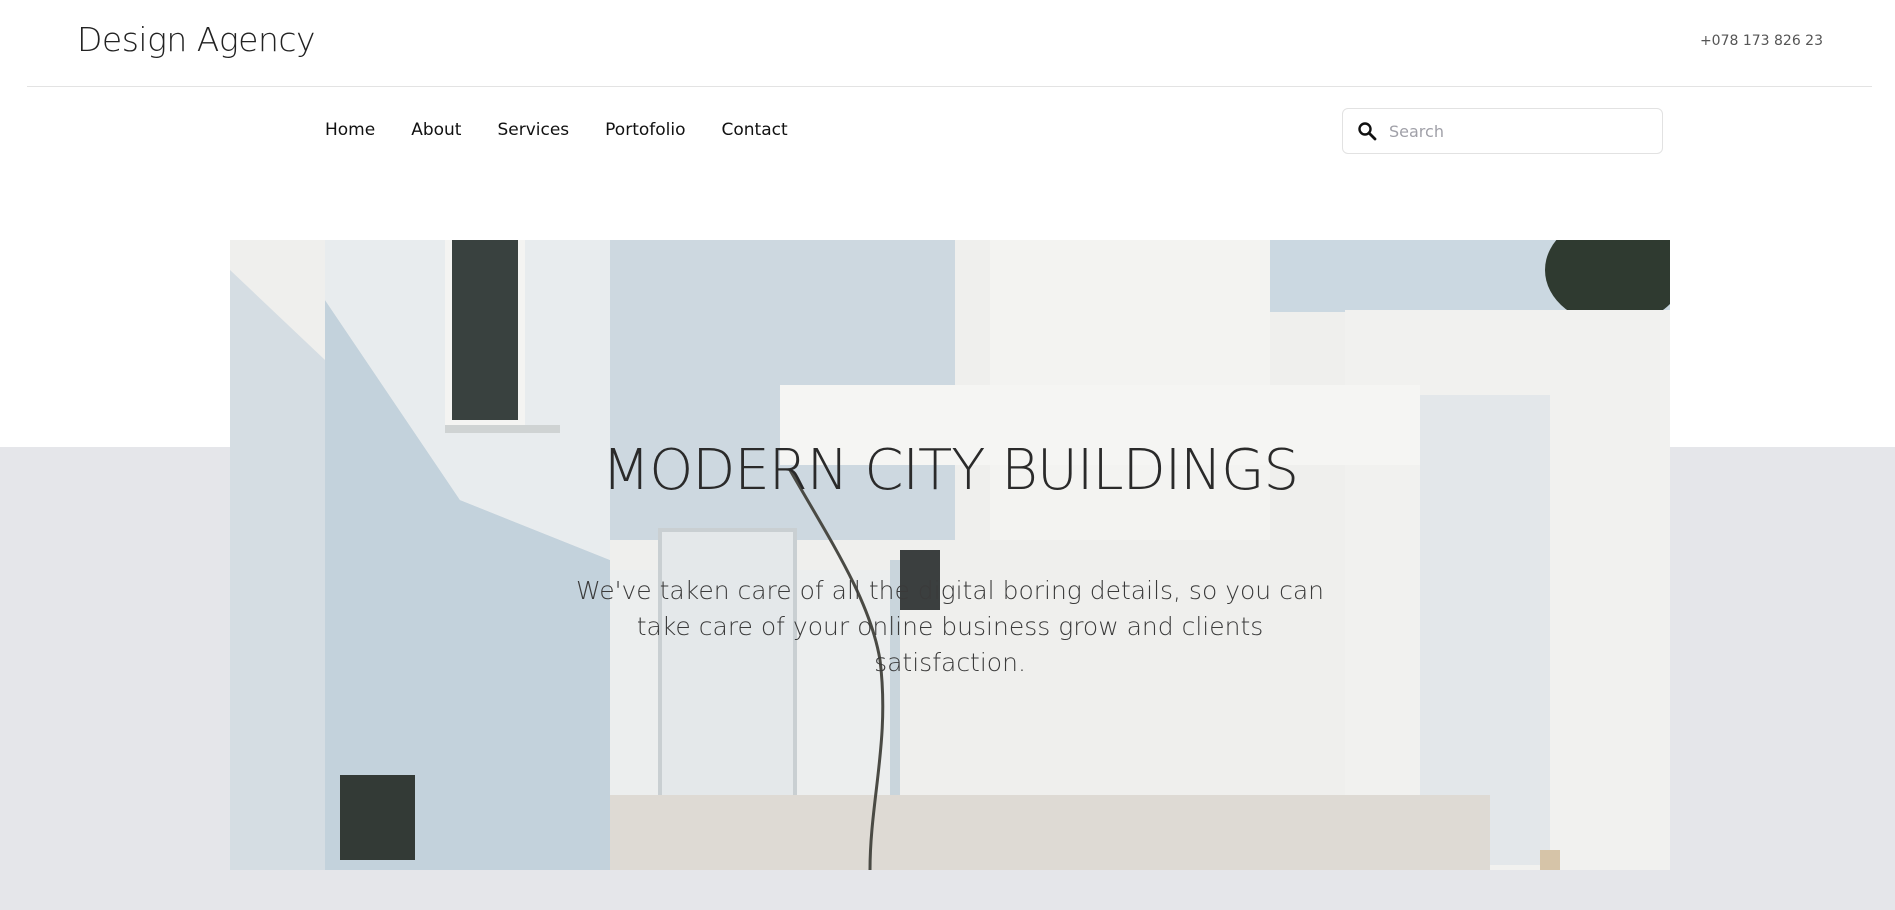  I want to click on nav-about: About, so click(436, 130).